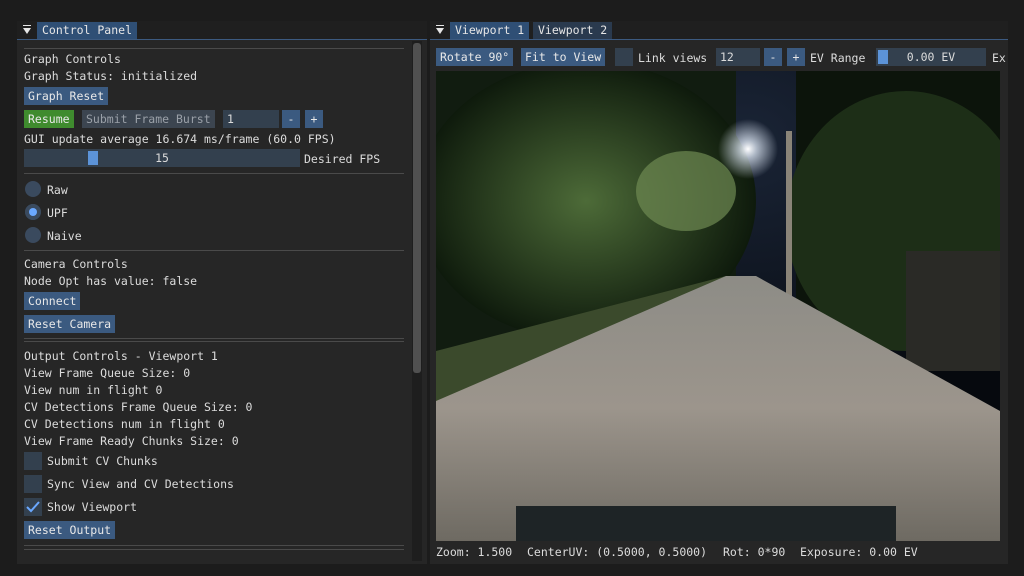 This screenshot has width=1024, height=576. What do you see at coordinates (57, 213) in the screenshot?
I see `radio-upf-label: UPF` at bounding box center [57, 213].